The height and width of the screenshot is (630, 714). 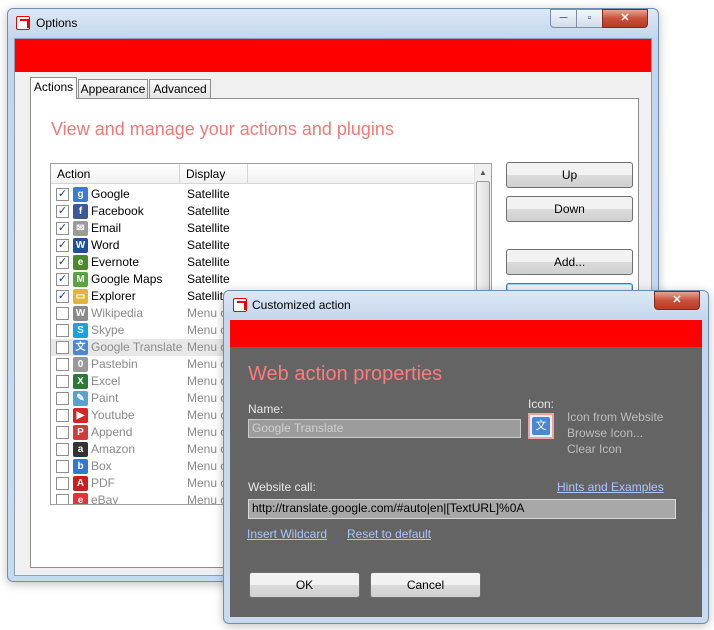 What do you see at coordinates (389, 534) in the screenshot?
I see `reset-to-default-link: Reset to default` at bounding box center [389, 534].